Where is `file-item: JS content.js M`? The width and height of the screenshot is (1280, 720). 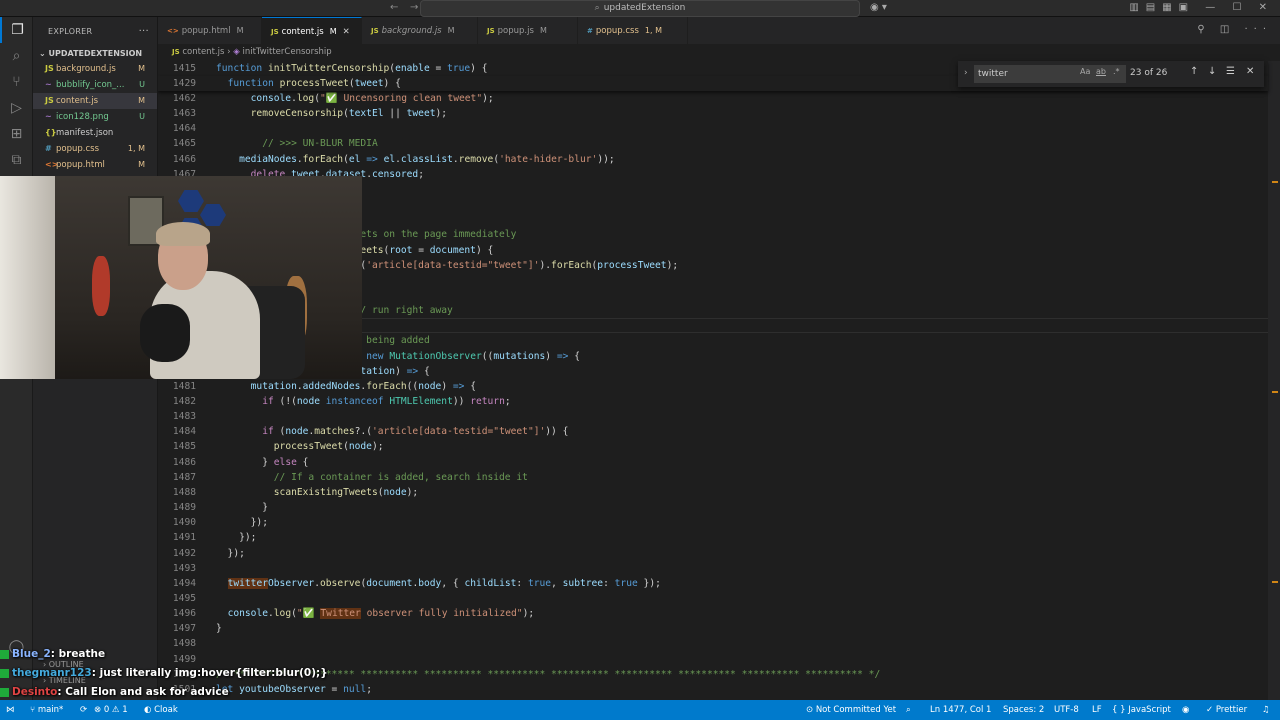
file-item: JS content.js M is located at coordinates (95, 101).